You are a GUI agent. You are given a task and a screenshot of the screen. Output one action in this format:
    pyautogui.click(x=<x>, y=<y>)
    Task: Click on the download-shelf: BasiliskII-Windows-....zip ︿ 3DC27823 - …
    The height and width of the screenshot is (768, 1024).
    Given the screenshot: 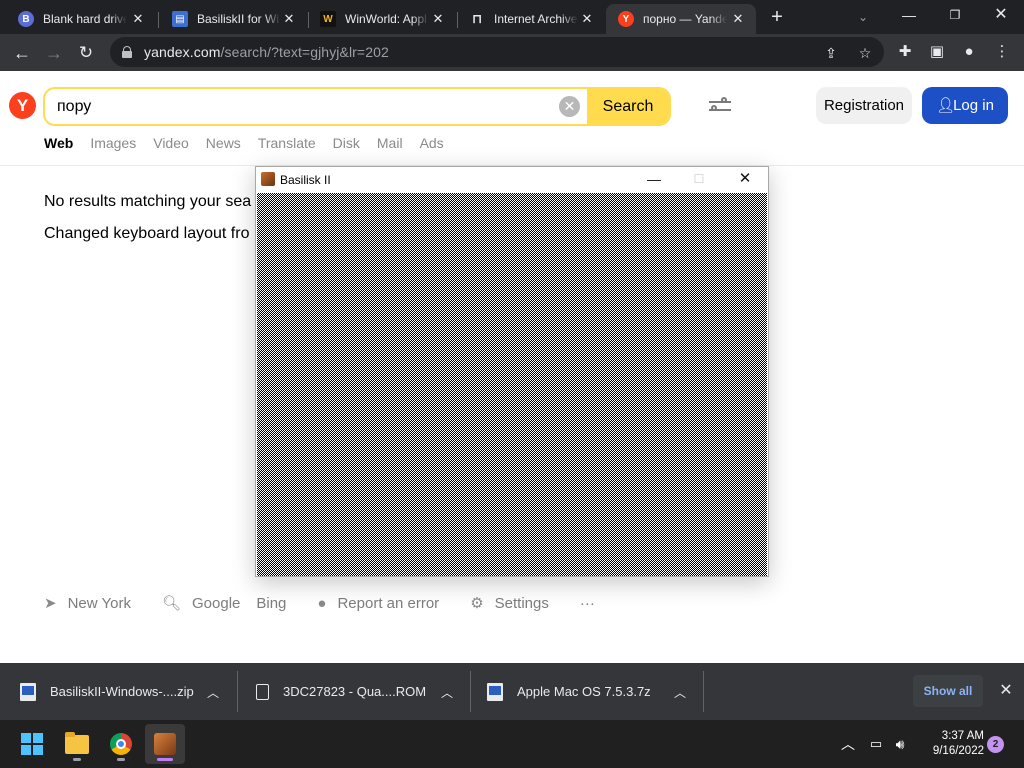 What is the action you would take?
    pyautogui.click(x=512, y=691)
    